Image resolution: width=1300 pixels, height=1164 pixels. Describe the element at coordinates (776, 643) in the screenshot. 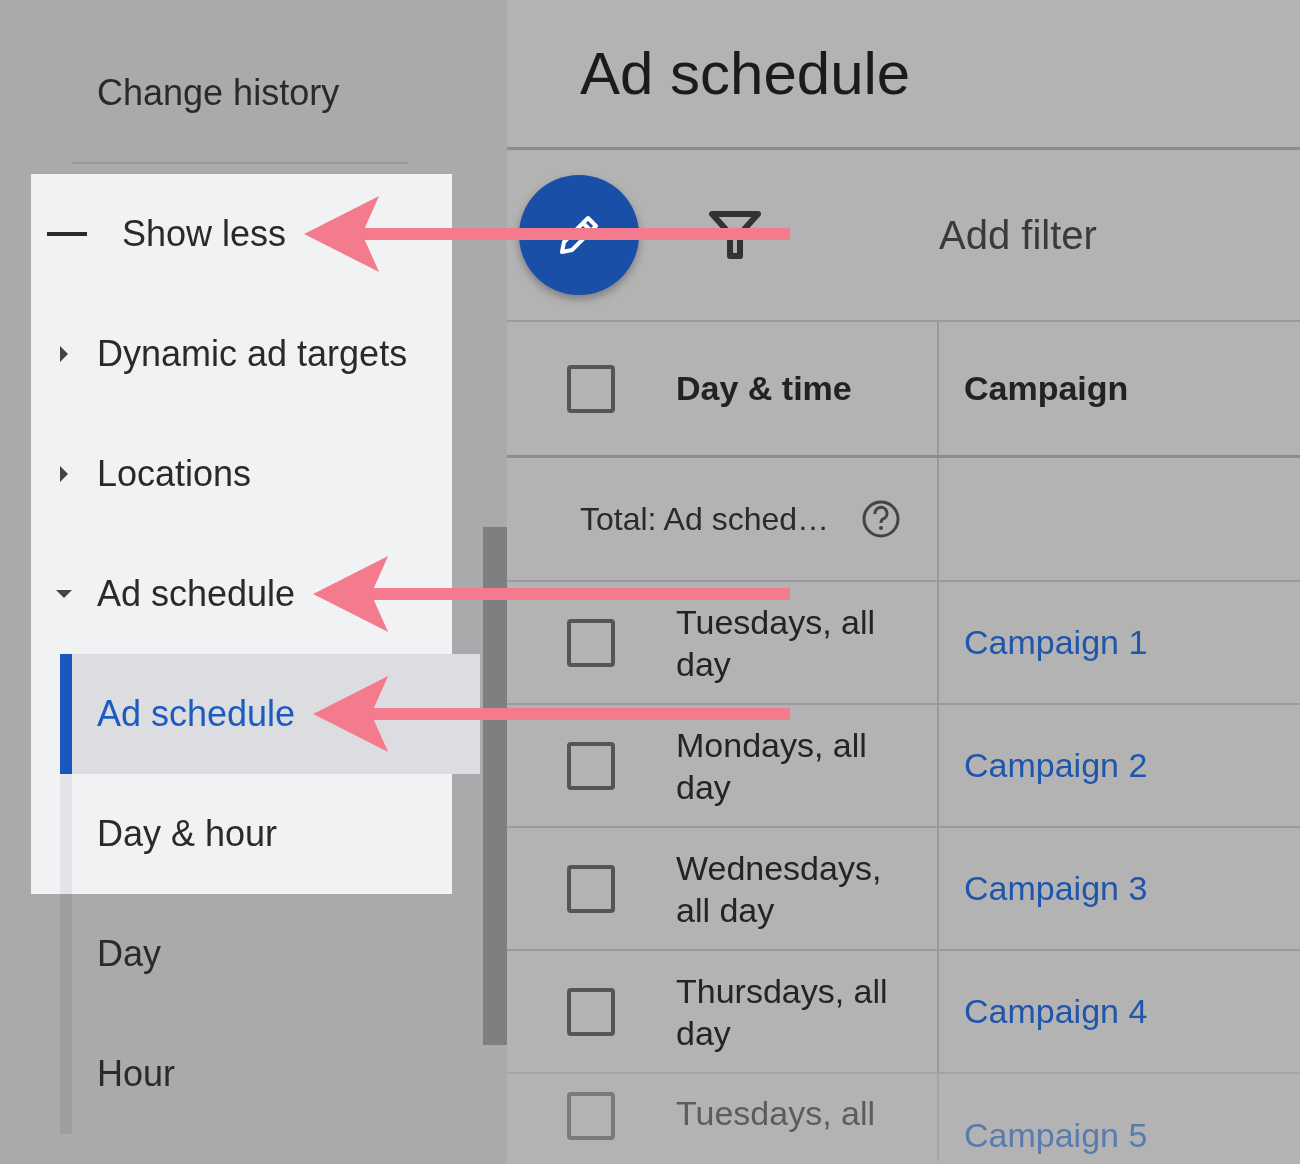

I see `table-cell-text: Tuesdays, all day` at that location.